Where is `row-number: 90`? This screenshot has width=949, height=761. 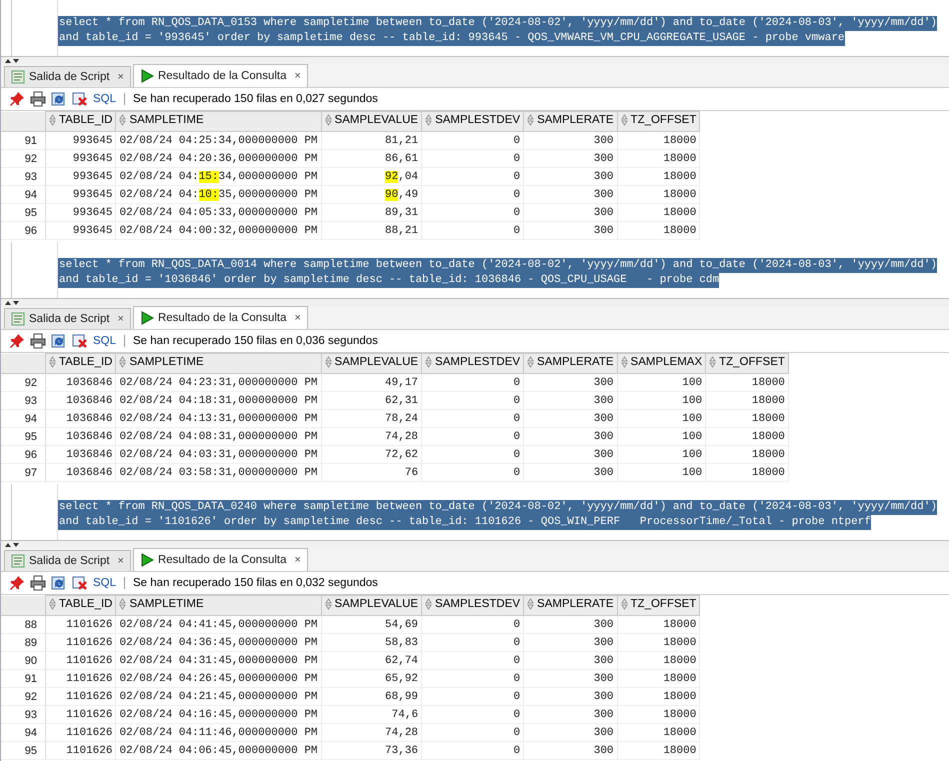
row-number: 90 is located at coordinates (23, 661).